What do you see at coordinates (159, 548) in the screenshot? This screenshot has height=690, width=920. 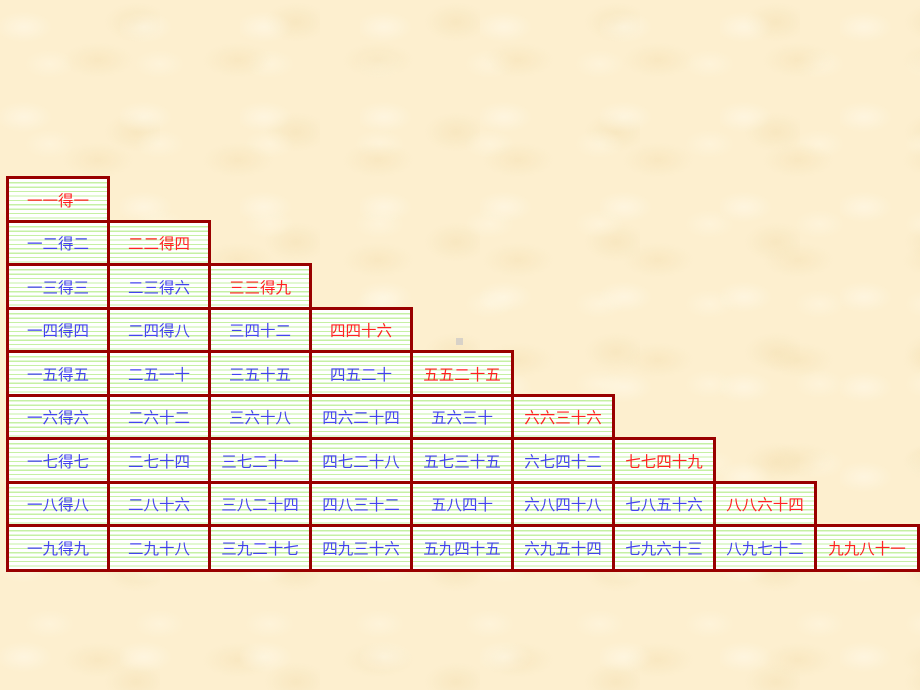 I see `table-cell: 二九十八` at bounding box center [159, 548].